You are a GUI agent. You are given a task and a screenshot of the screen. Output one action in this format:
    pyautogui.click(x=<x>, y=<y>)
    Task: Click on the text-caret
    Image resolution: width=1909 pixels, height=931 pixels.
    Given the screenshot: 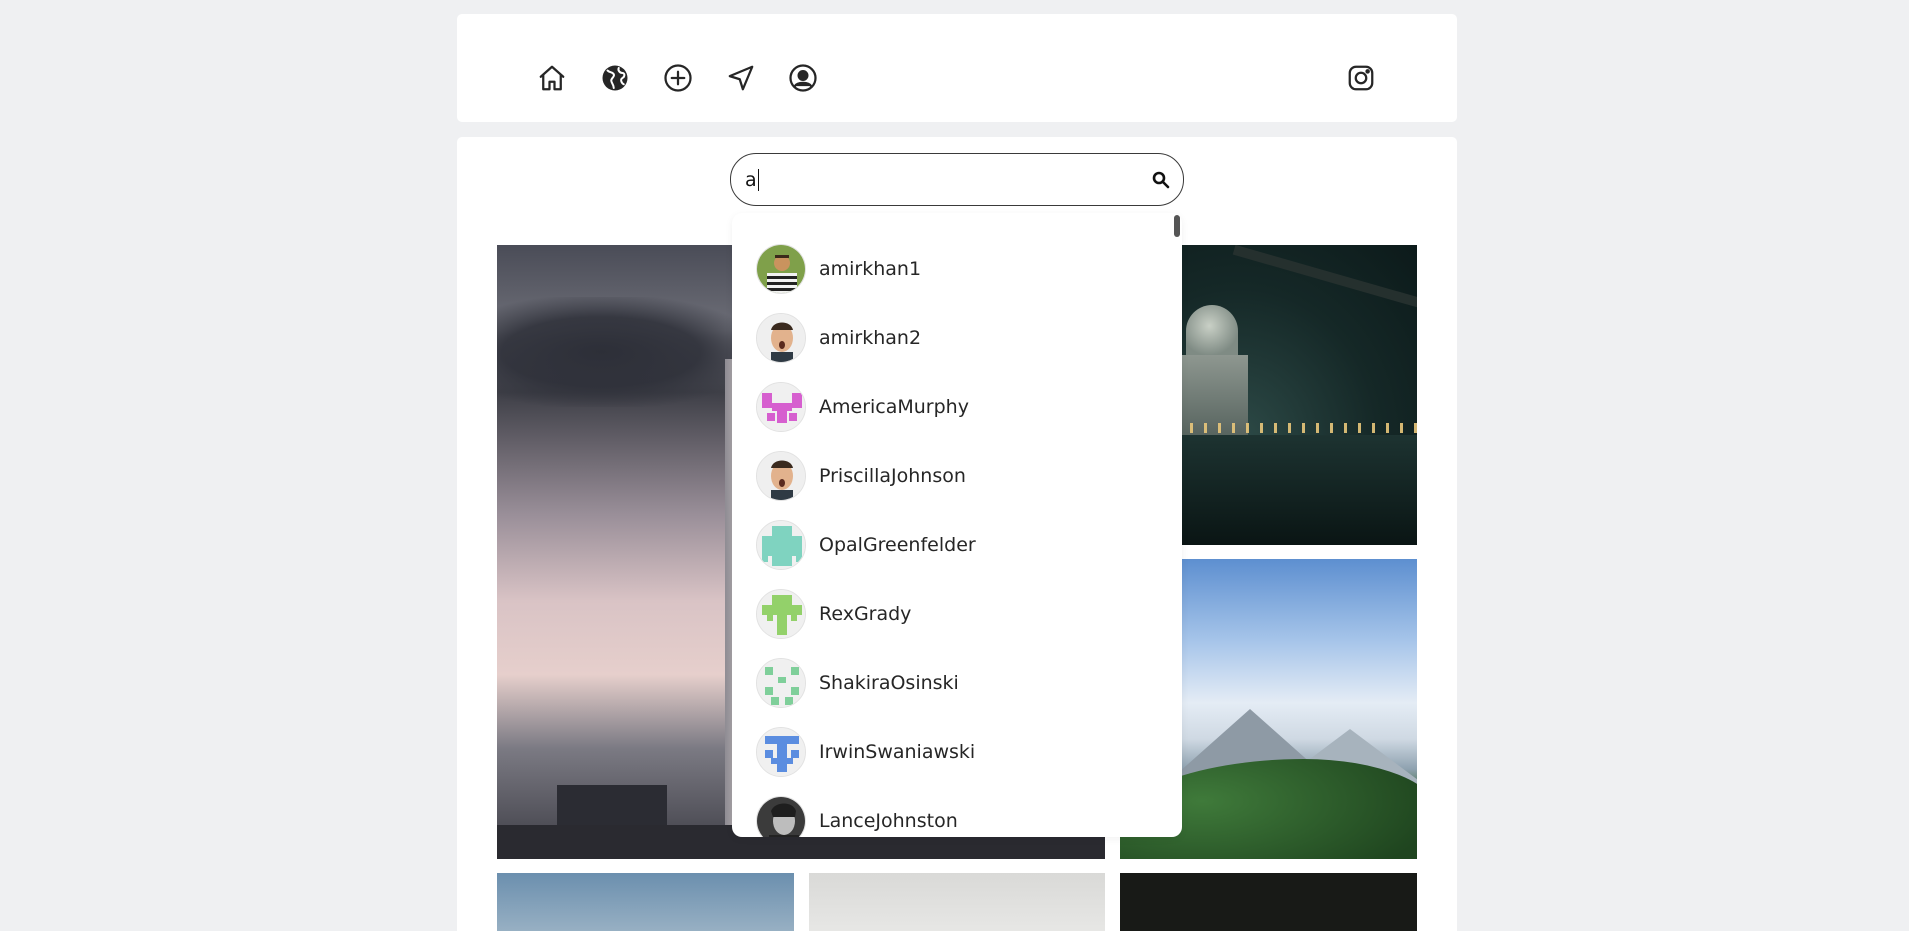 What is the action you would take?
    pyautogui.click(x=758, y=179)
    